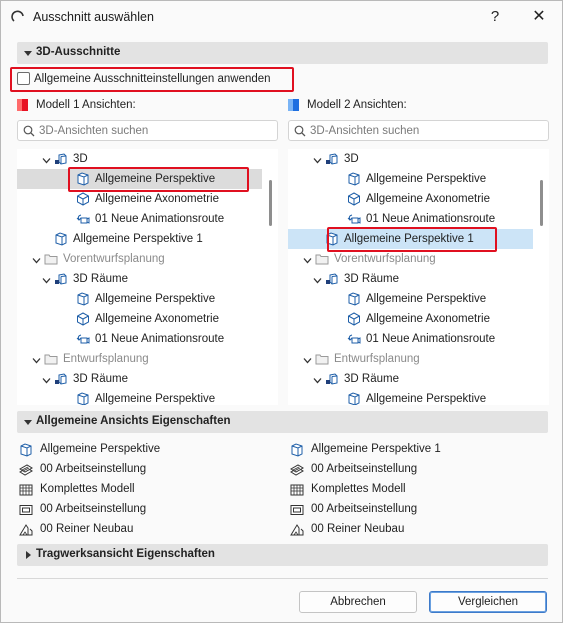  What do you see at coordinates (87, 529) in the screenshot?
I see `model1-property-label: 00 Reiner Neubau` at bounding box center [87, 529].